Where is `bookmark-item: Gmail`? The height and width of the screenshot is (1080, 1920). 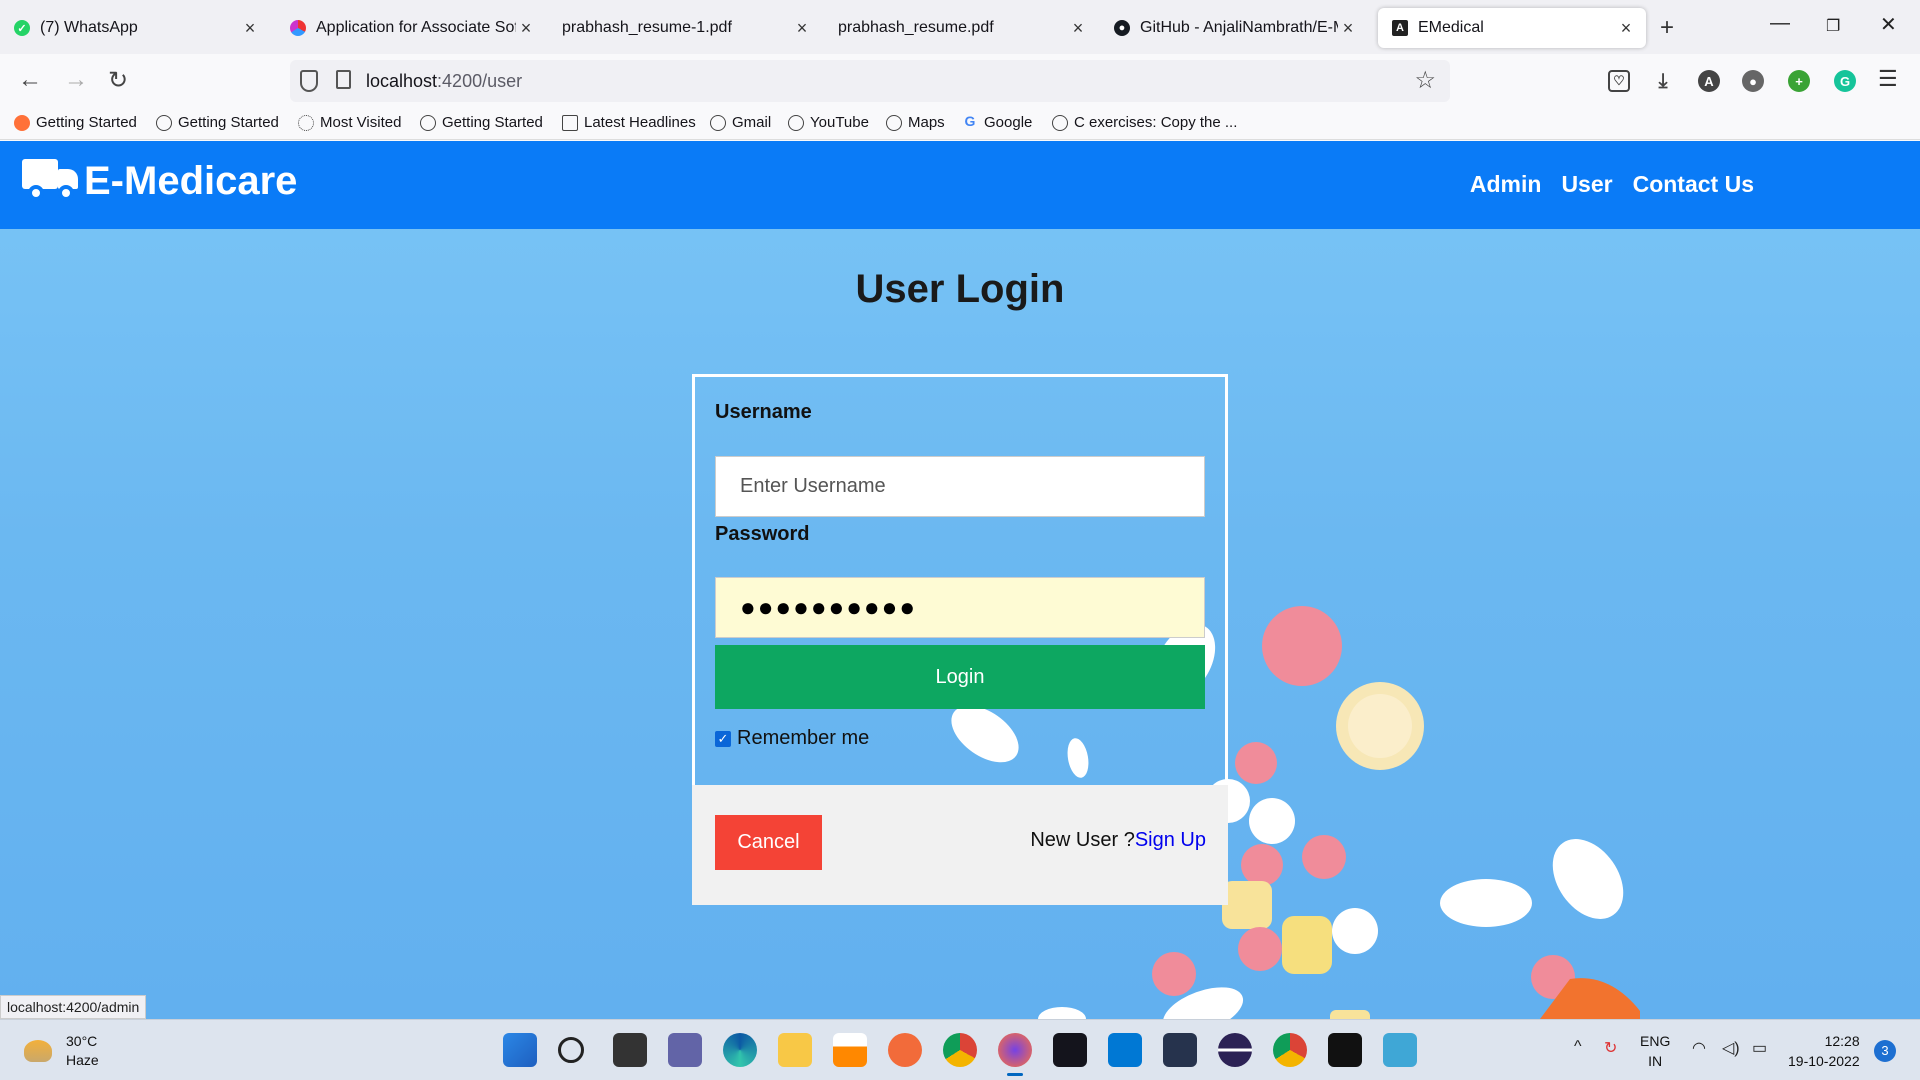 bookmark-item: Gmail is located at coordinates (740, 122).